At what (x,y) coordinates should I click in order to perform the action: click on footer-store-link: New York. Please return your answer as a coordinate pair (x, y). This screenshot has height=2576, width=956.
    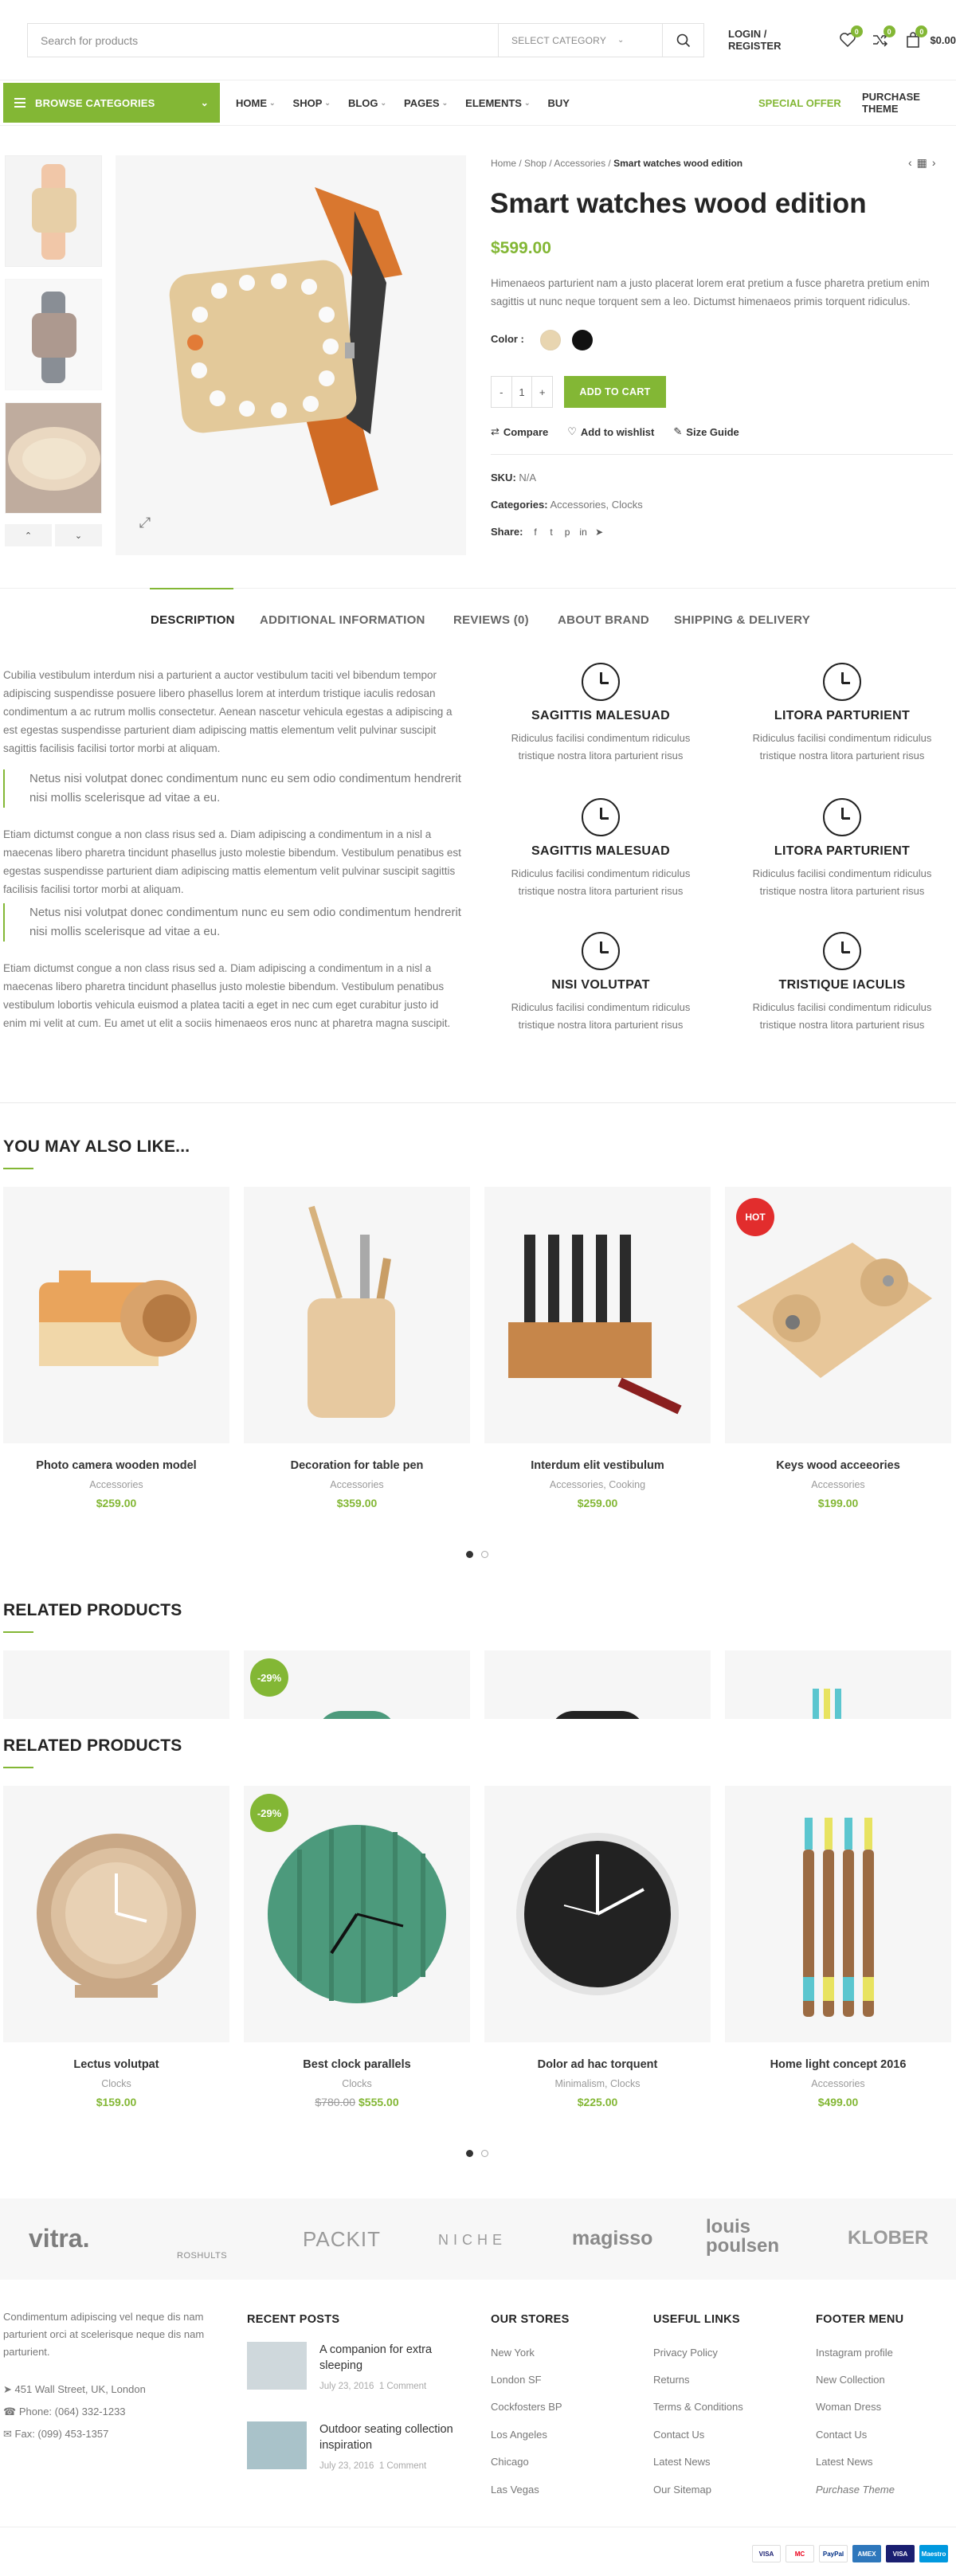
    Looking at the image, I should click on (513, 2353).